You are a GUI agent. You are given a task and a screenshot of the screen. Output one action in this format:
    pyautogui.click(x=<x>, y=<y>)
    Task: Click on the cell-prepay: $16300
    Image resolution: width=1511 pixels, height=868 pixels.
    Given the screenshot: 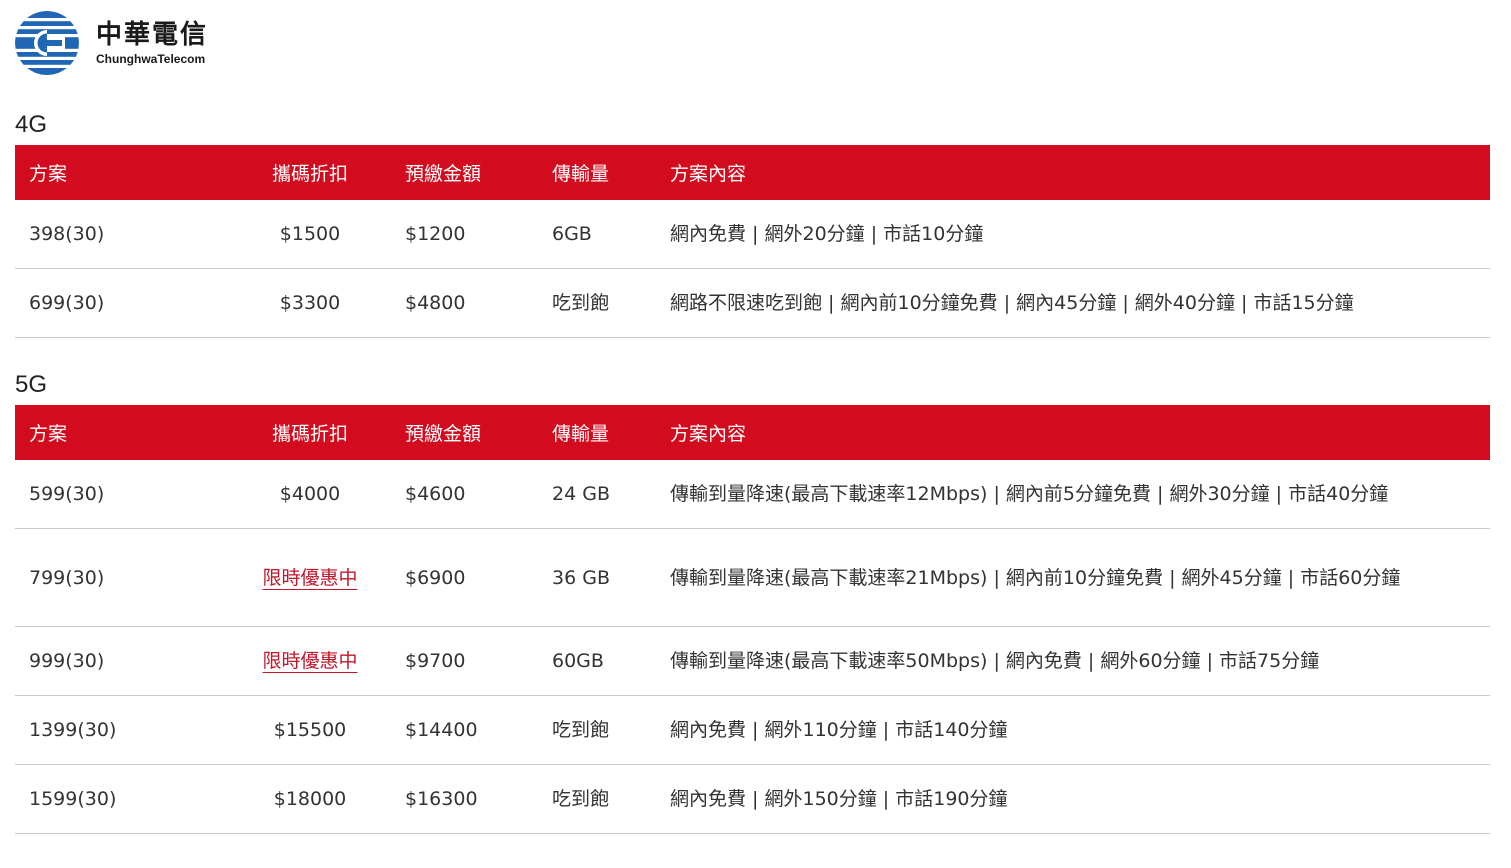 What is the action you would take?
    pyautogui.click(x=464, y=799)
    